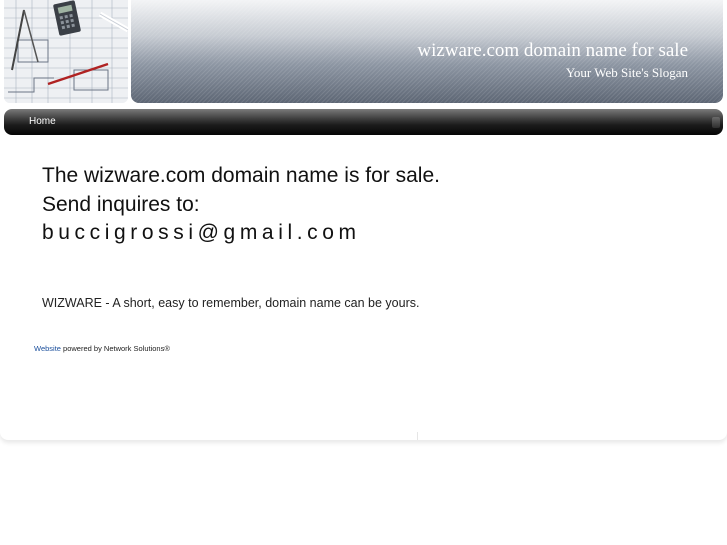 This screenshot has height=545, width=727. Describe the element at coordinates (241, 175) in the screenshot. I see `sale-announcement: The wizware.com domain name is for sale.` at that location.